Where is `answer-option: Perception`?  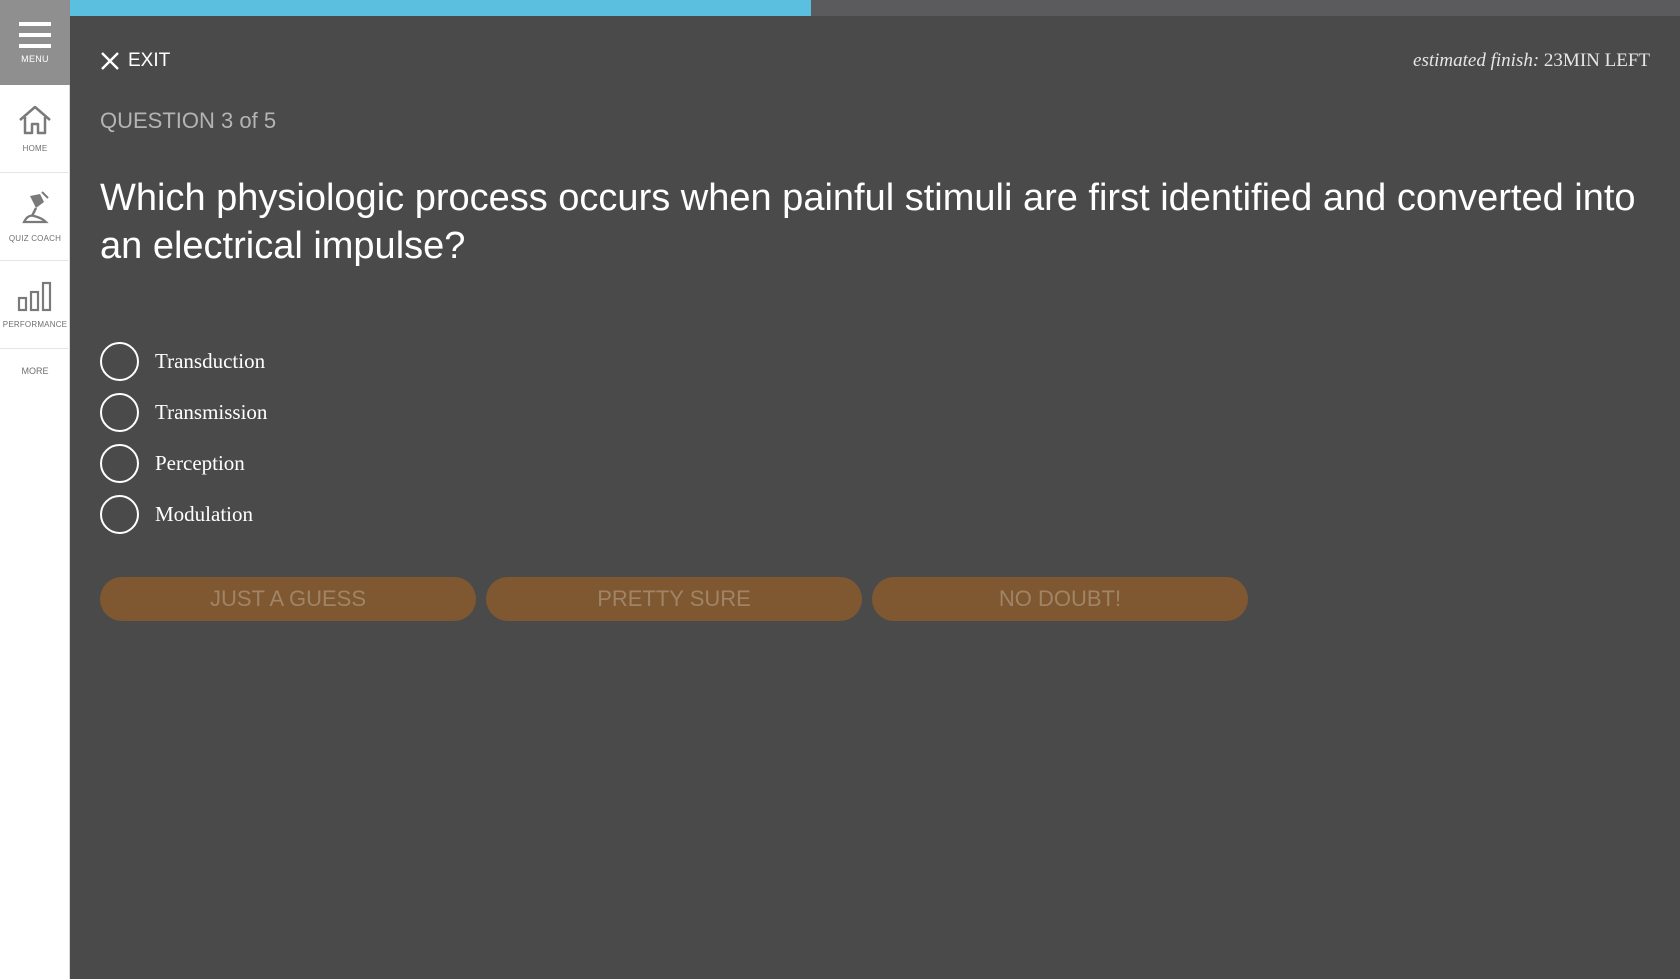 answer-option: Perception is located at coordinates (183, 463).